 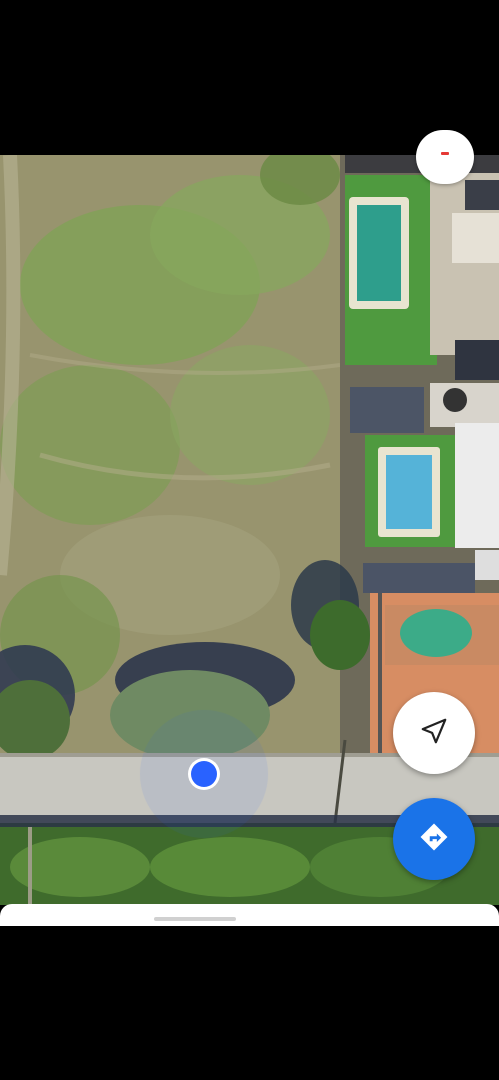 I want to click on directions-icon, so click(x=434, y=839).